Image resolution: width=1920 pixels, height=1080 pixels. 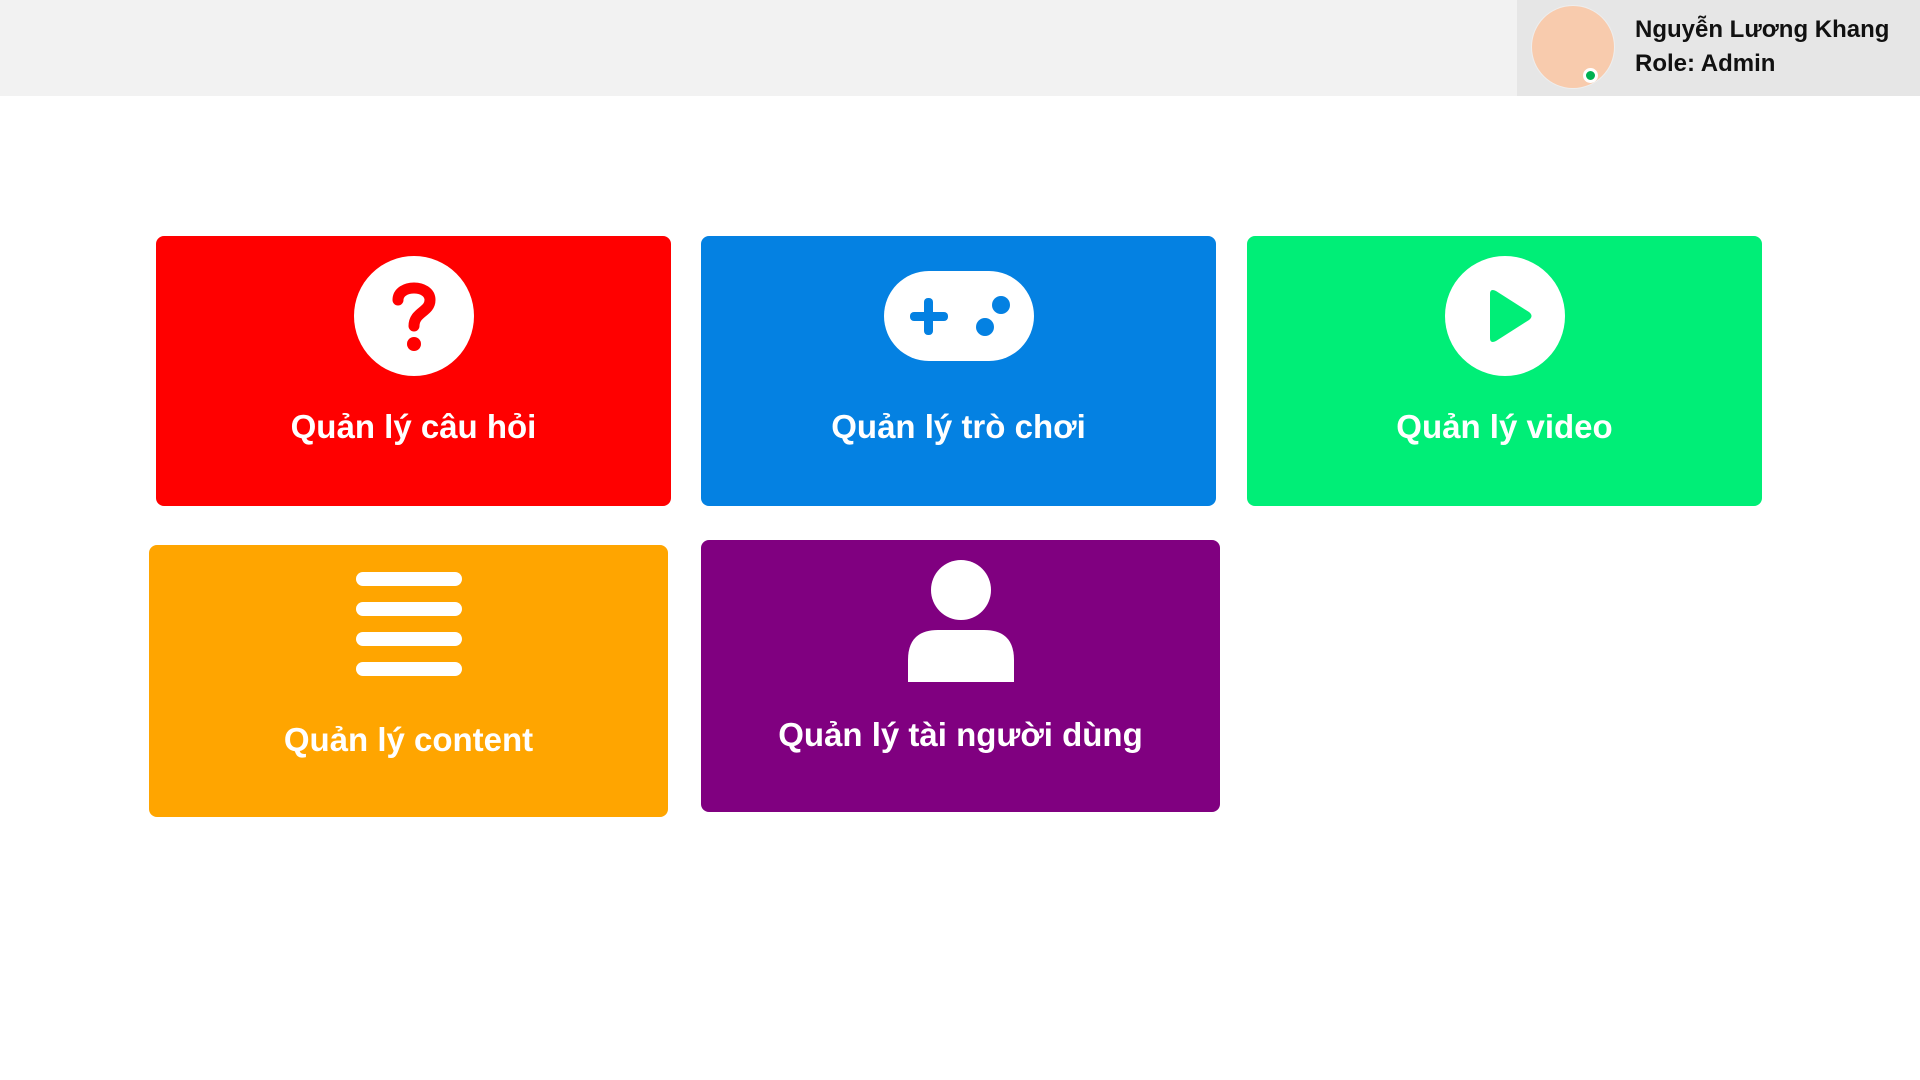 I want to click on gamepad-icon, so click(x=958, y=316).